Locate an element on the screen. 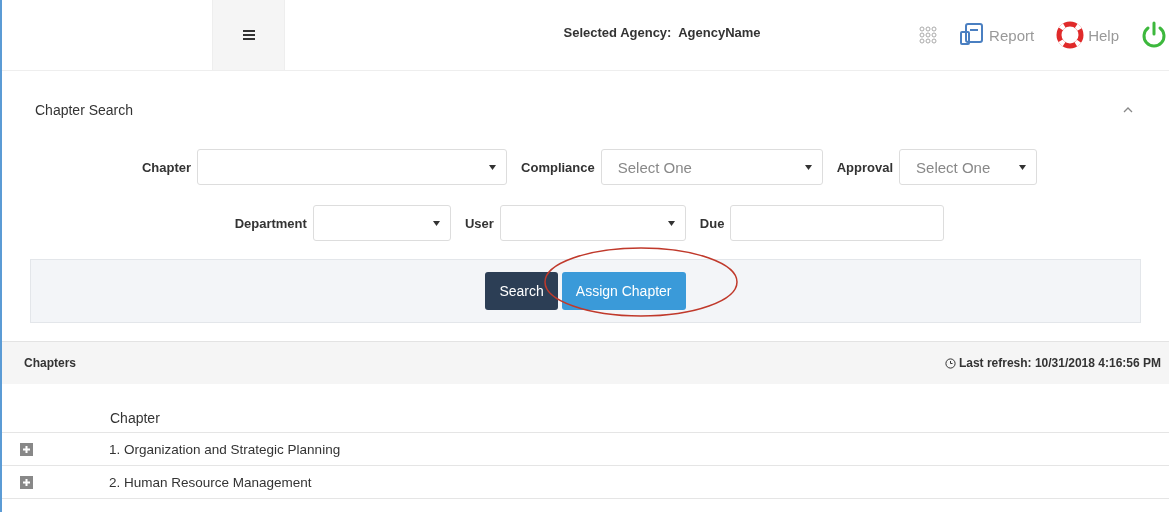 The width and height of the screenshot is (1169, 512). field-label: Due is located at coordinates (712, 223).